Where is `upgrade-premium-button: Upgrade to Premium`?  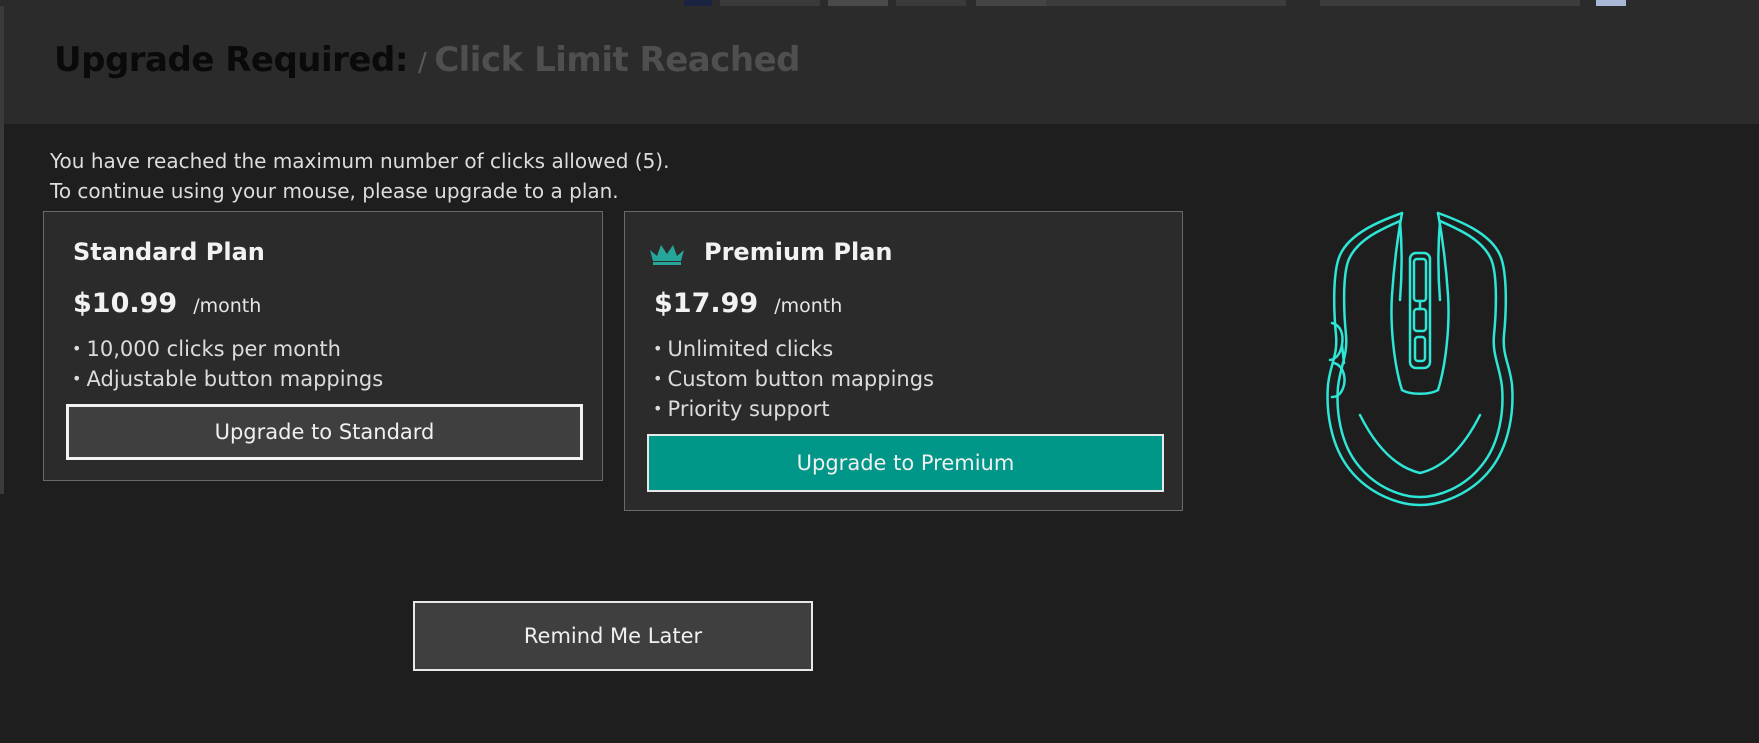 upgrade-premium-button: Upgrade to Premium is located at coordinates (905, 463).